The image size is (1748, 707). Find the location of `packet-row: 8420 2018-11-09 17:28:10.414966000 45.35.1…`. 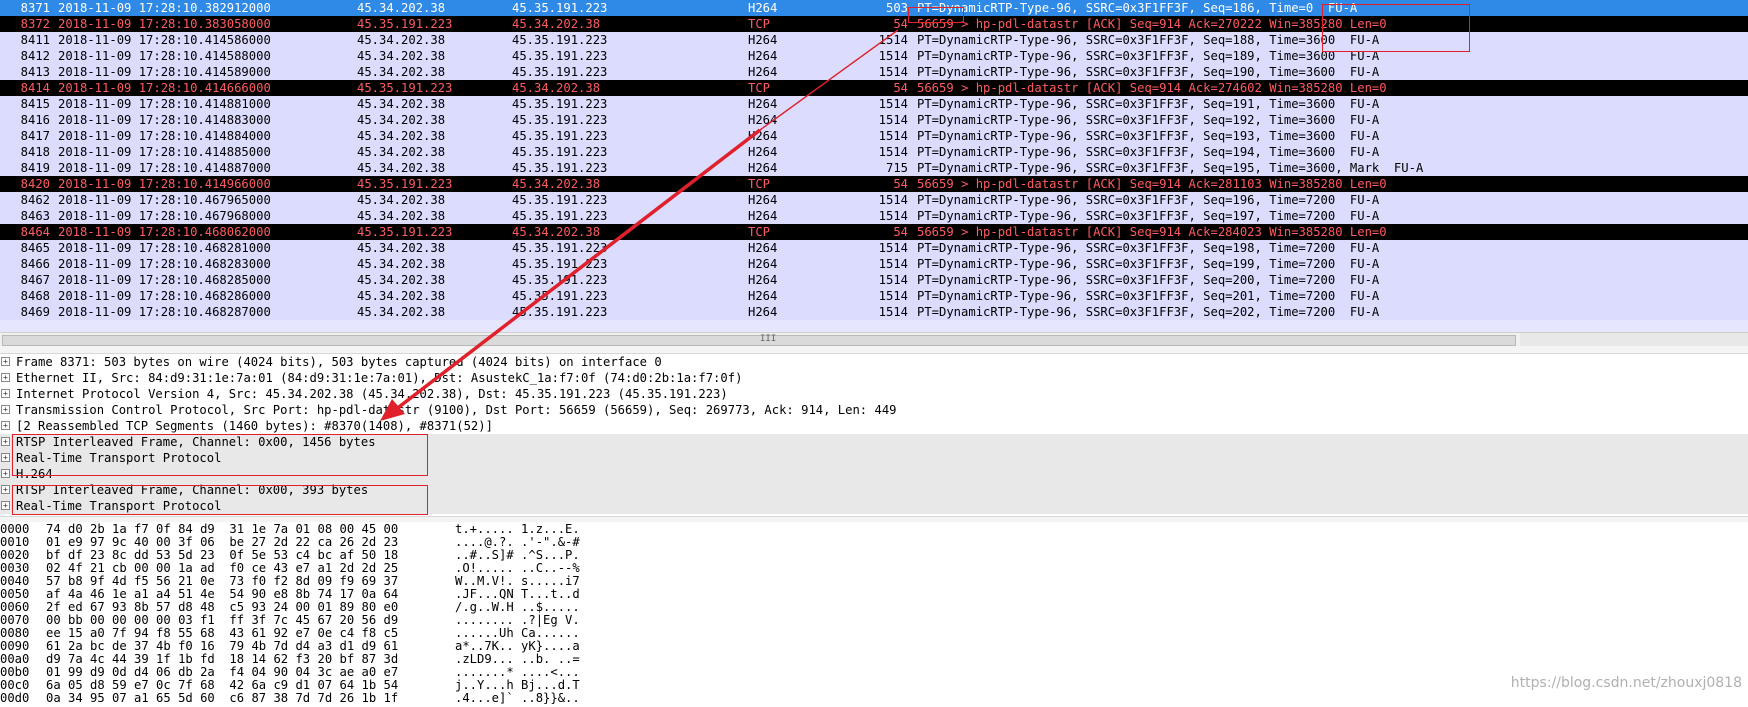

packet-row: 8420 2018-11-09 17:28:10.414966000 45.35.1… is located at coordinates (874, 184).